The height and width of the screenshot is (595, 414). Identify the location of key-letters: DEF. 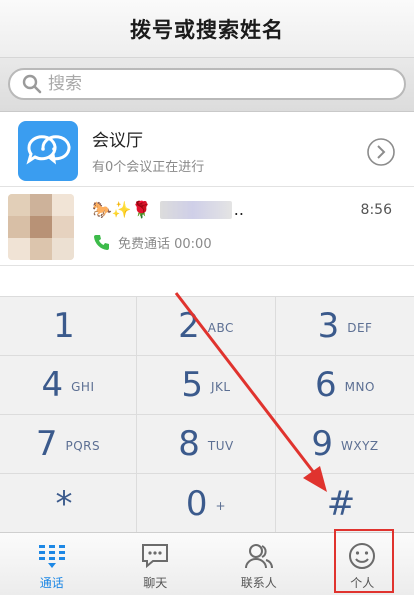
(360, 328).